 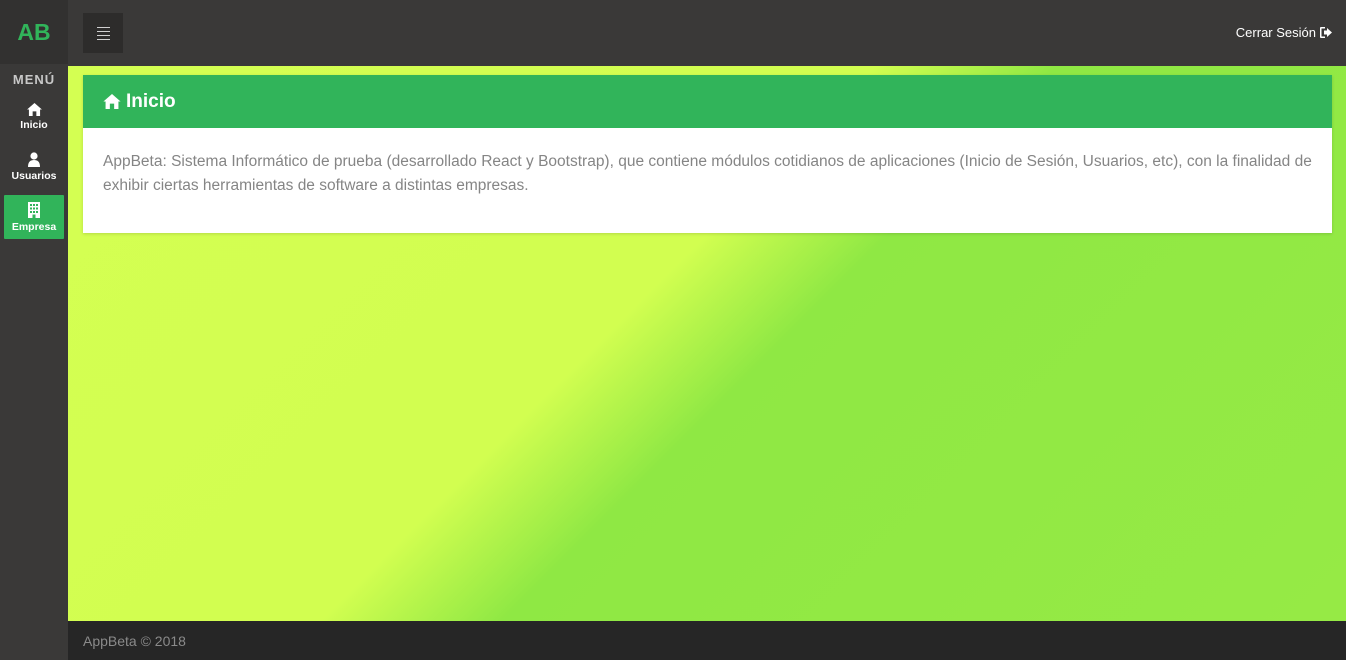 What do you see at coordinates (34, 79) in the screenshot?
I see `menu-title: MENÚ` at bounding box center [34, 79].